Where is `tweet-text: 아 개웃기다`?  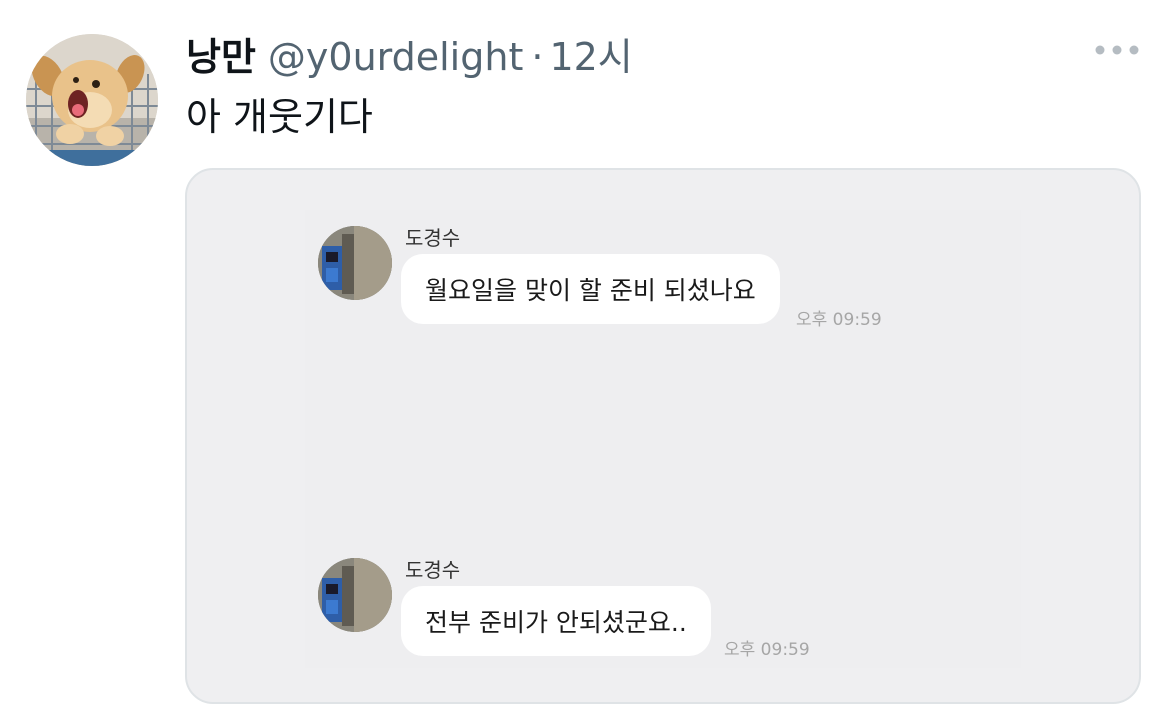 tweet-text: 아 개웃기다 is located at coordinates (279, 117).